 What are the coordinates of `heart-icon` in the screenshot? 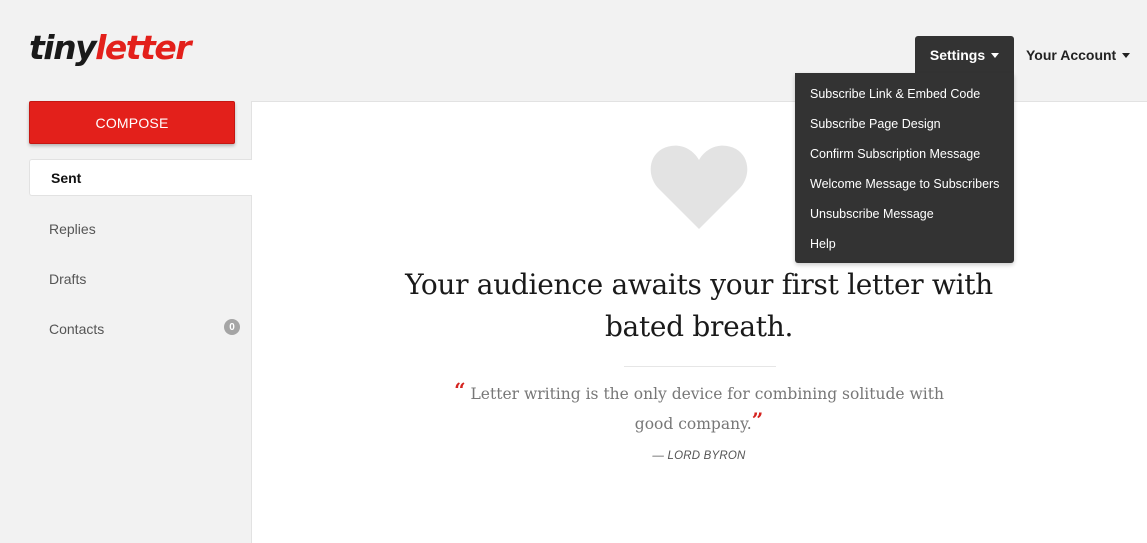 It's located at (699, 187).